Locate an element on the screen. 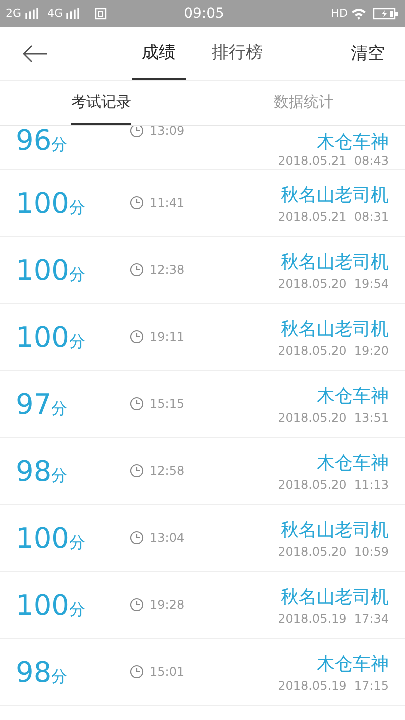  record-datetime: 2018.05.20 10:59 is located at coordinates (333, 551).